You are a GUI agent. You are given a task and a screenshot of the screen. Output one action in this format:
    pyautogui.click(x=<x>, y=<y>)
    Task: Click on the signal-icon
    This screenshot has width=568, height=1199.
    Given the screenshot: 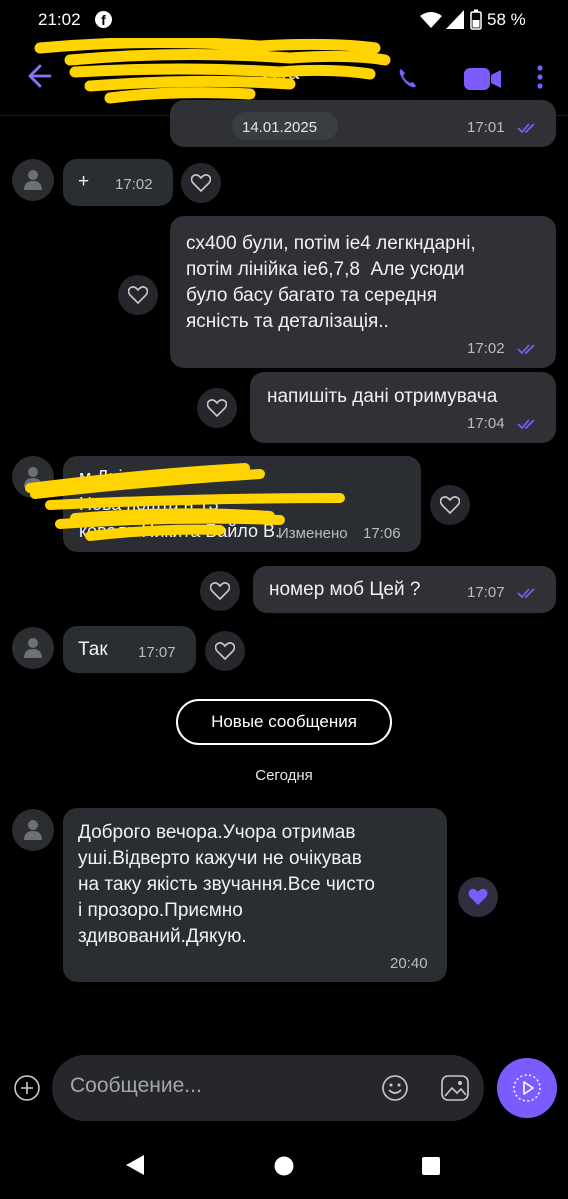 What is the action you would take?
    pyautogui.click(x=455, y=19)
    